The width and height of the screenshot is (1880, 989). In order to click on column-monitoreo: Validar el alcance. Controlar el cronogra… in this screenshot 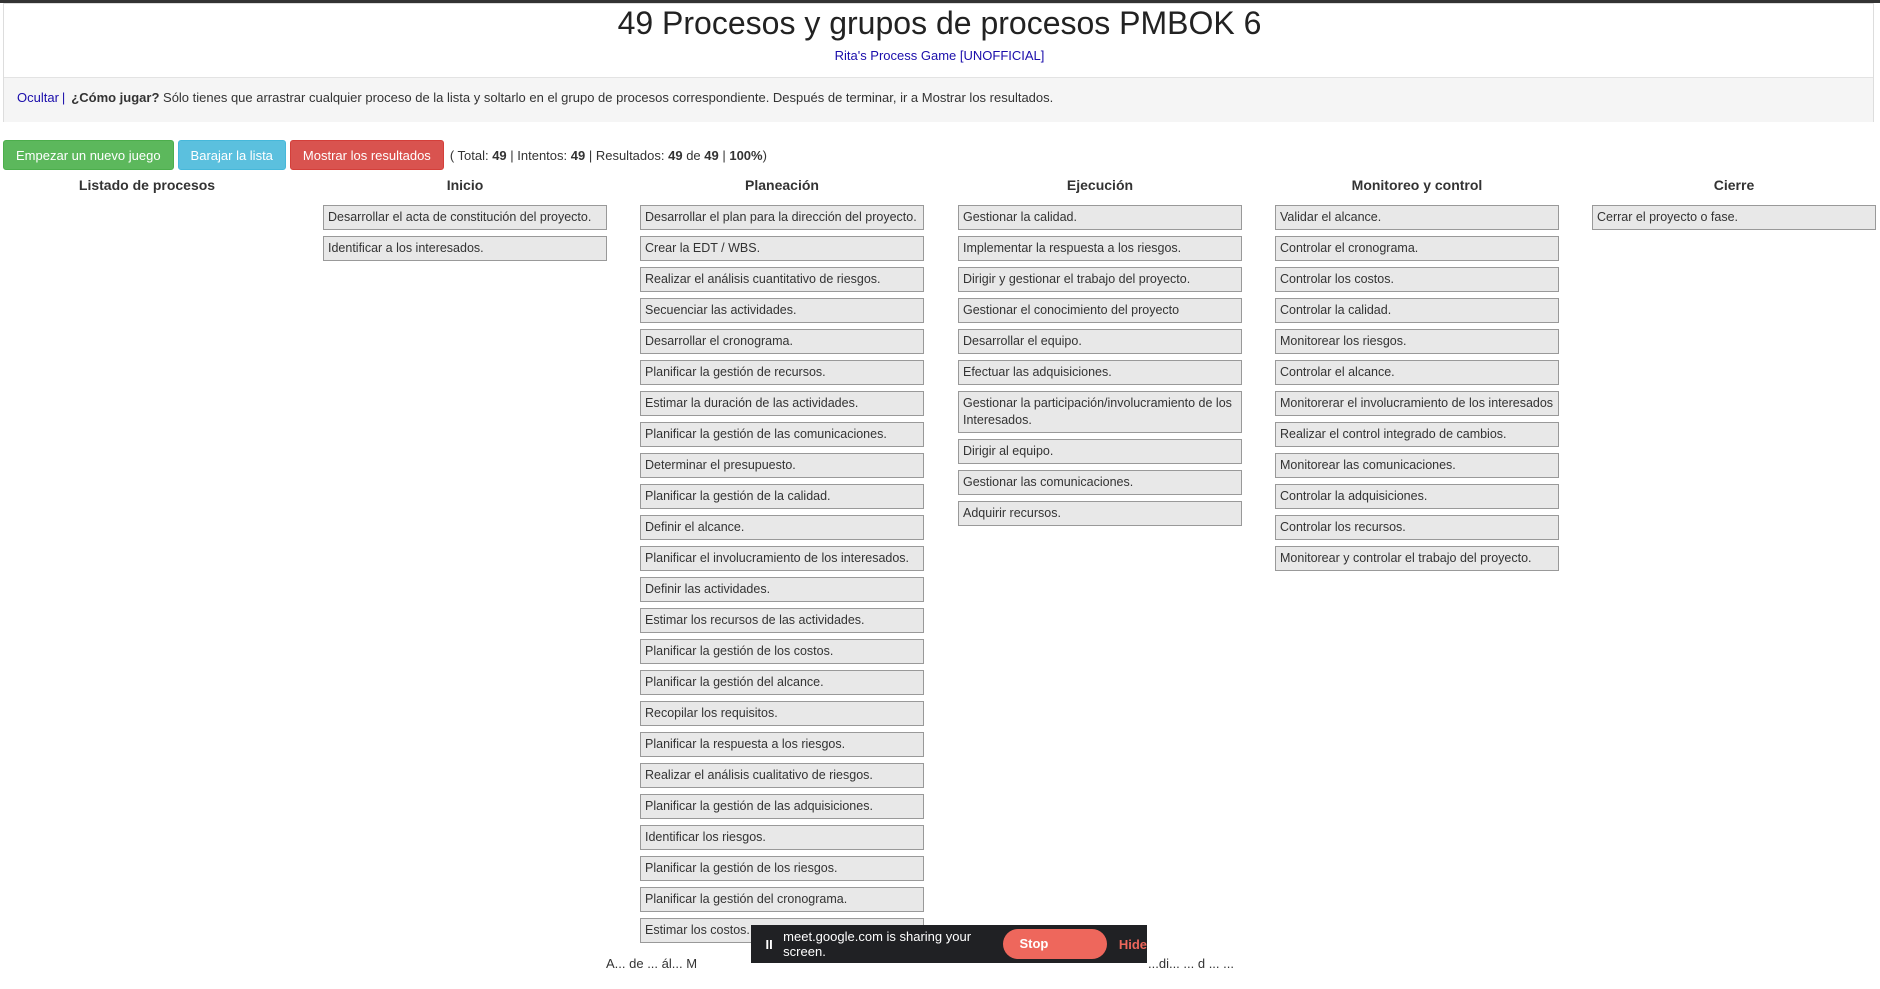, I will do `click(1417, 391)`.